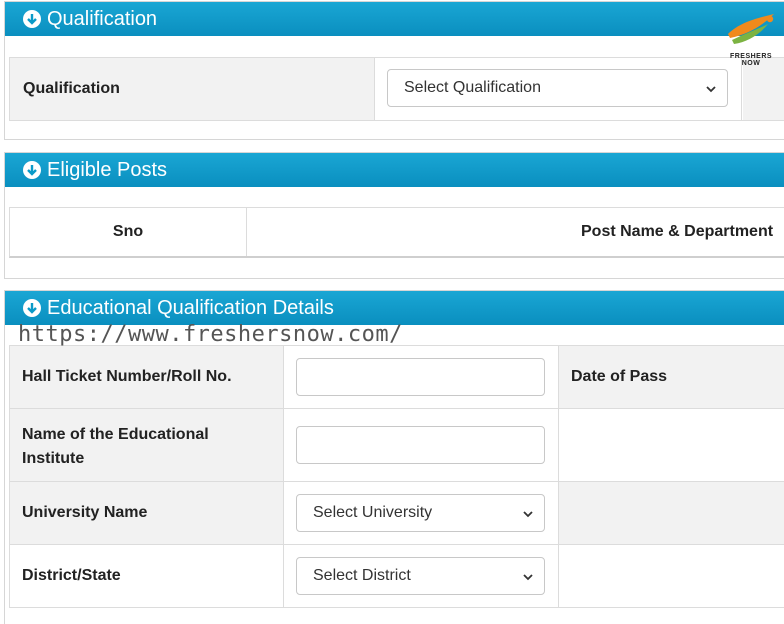 The width and height of the screenshot is (784, 624). I want to click on institute-label-cell: Name of the Educational Institute, so click(147, 445).